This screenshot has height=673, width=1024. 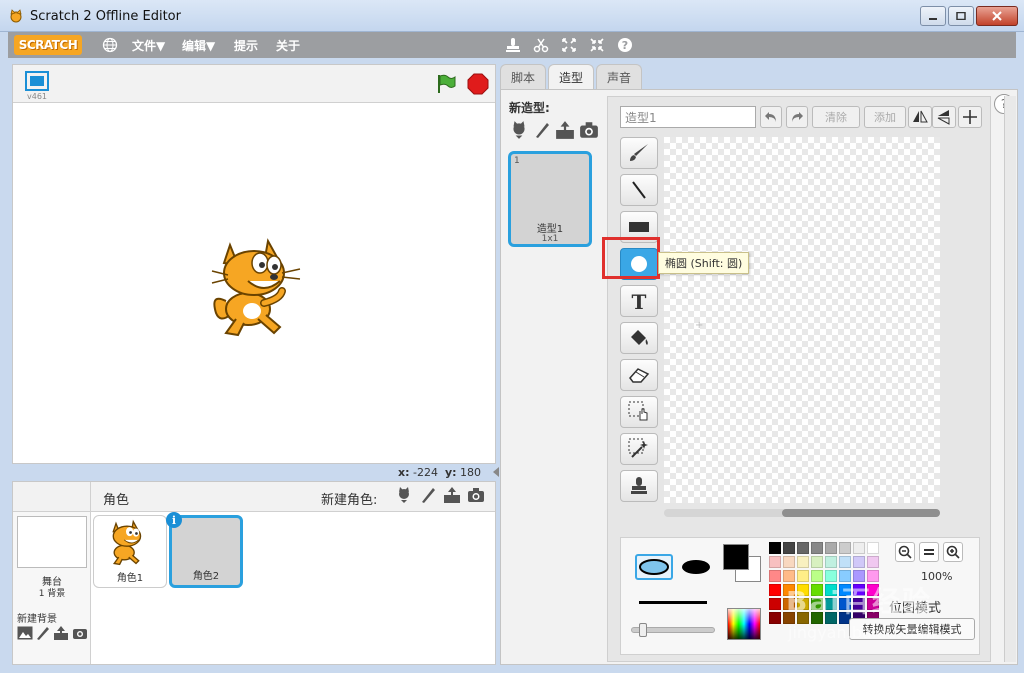 What do you see at coordinates (496, 472) in the screenshot?
I see `collapse-stage-arrow-icon` at bounding box center [496, 472].